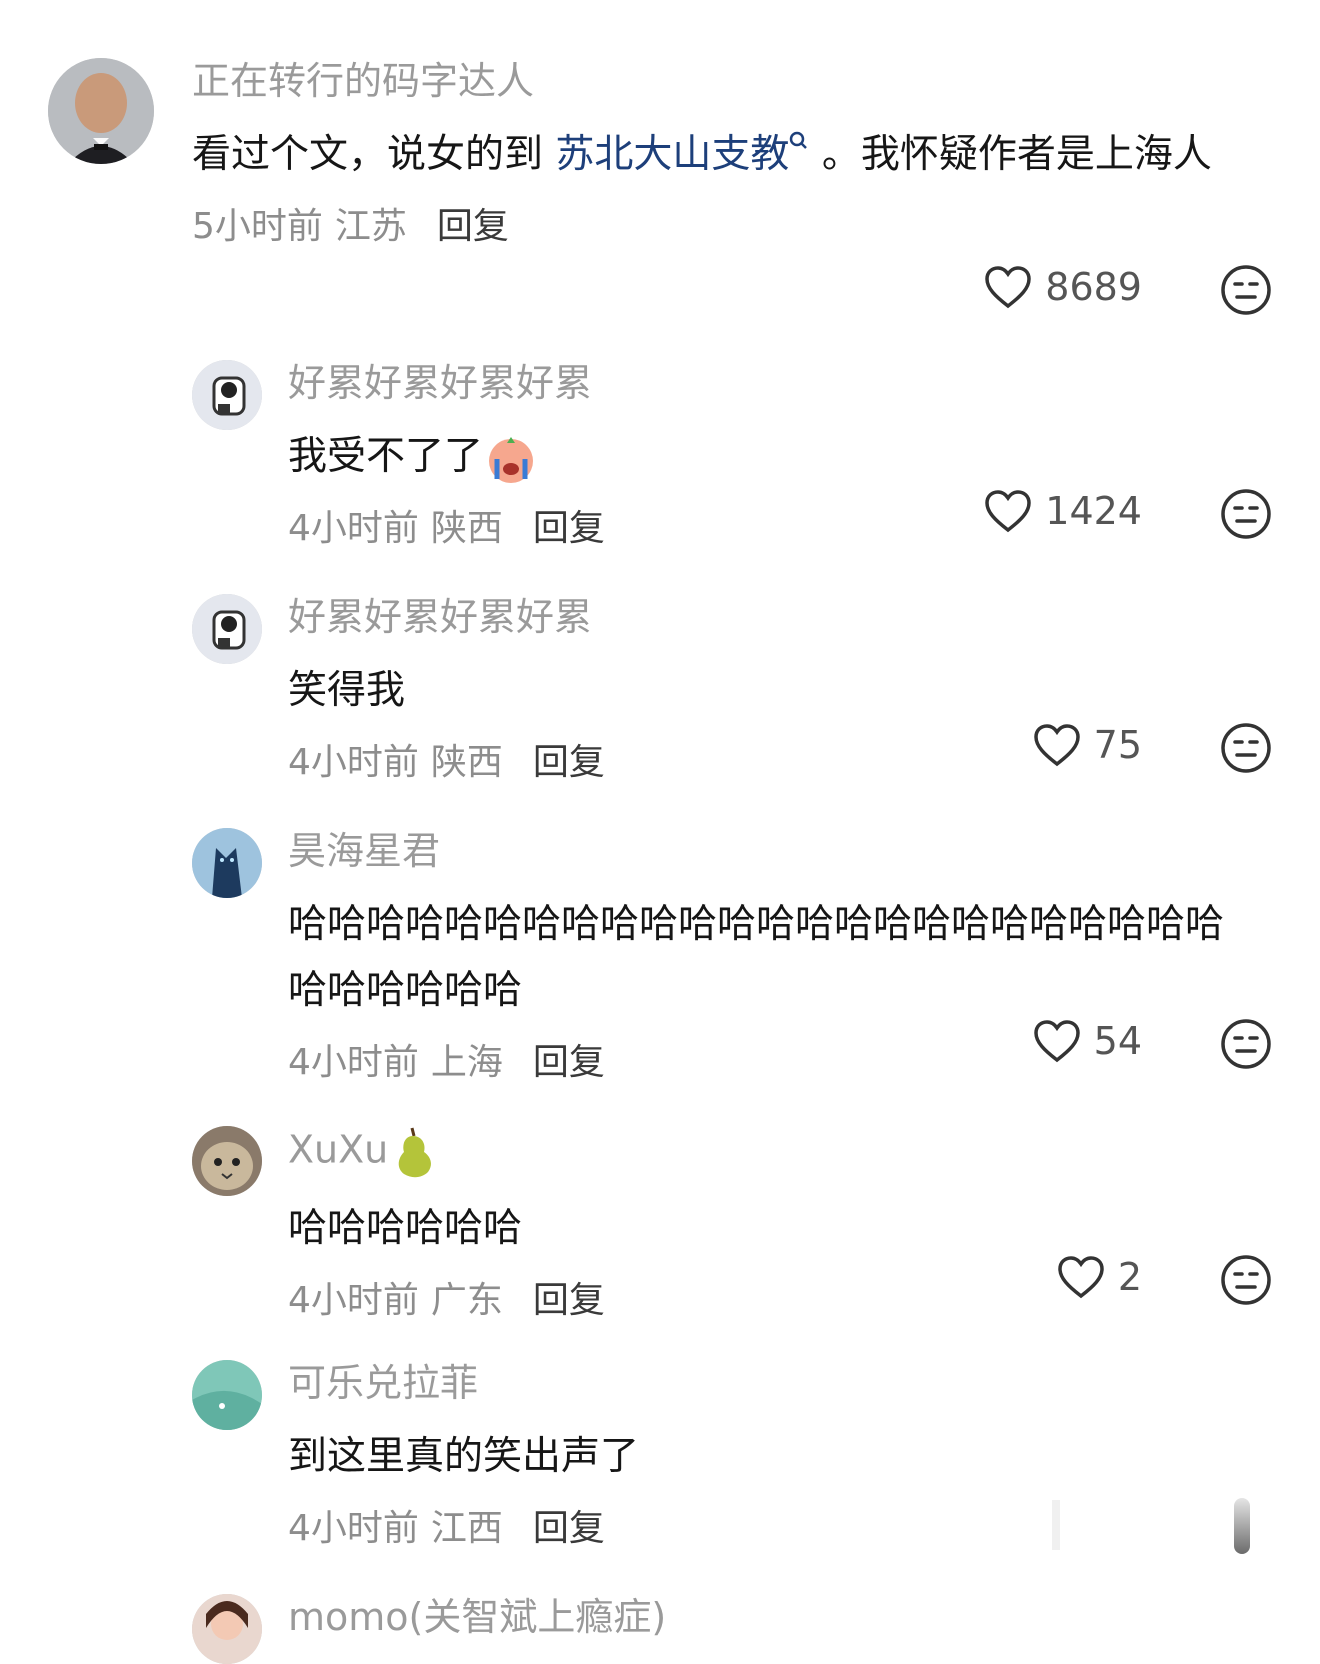 This screenshot has height=1664, width=1320. I want to click on comment-meta: 4小时前 江西 回复, so click(463, 1529).